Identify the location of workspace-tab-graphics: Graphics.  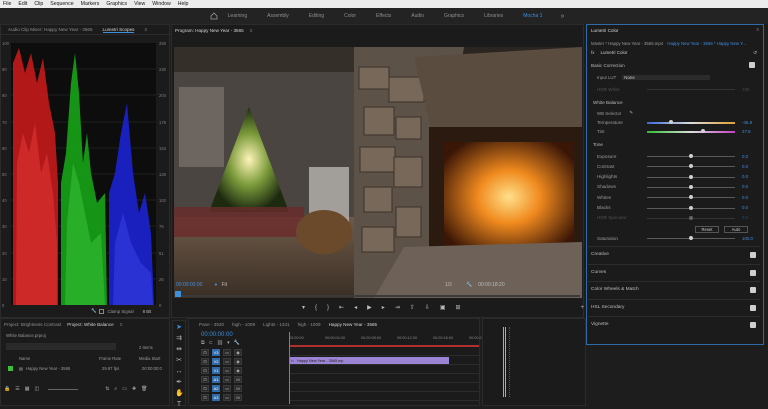
(454, 16).